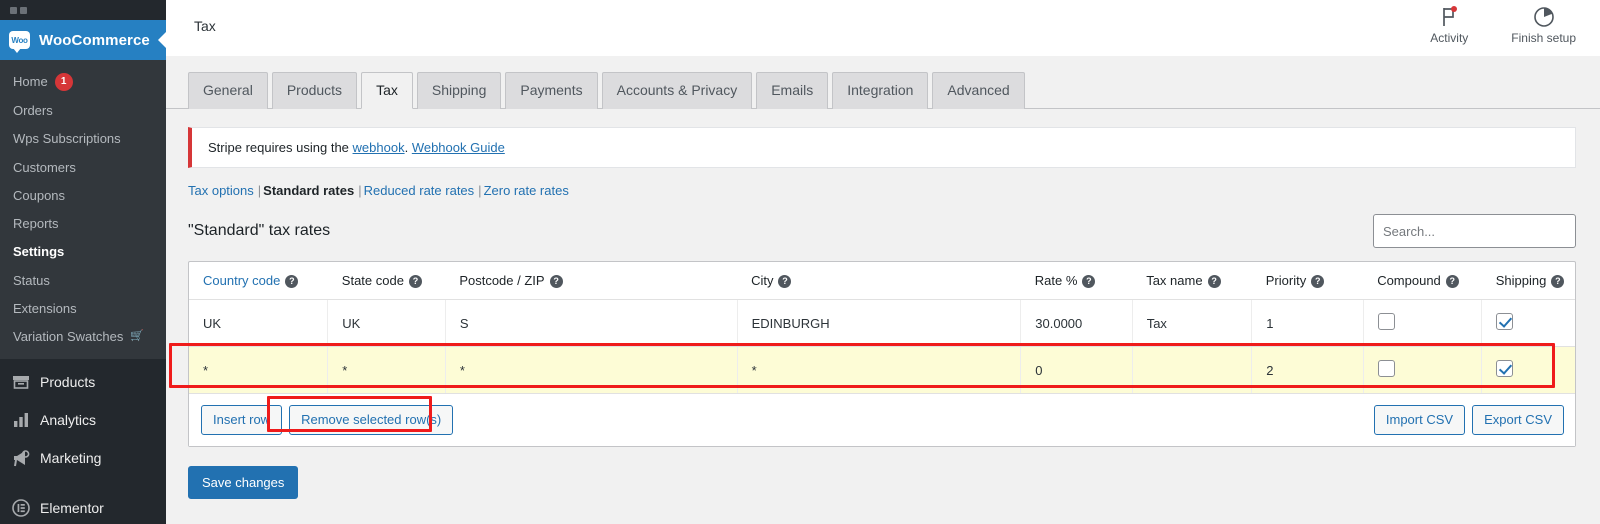  I want to click on table-row: * * * * 0 2, so click(882, 370).